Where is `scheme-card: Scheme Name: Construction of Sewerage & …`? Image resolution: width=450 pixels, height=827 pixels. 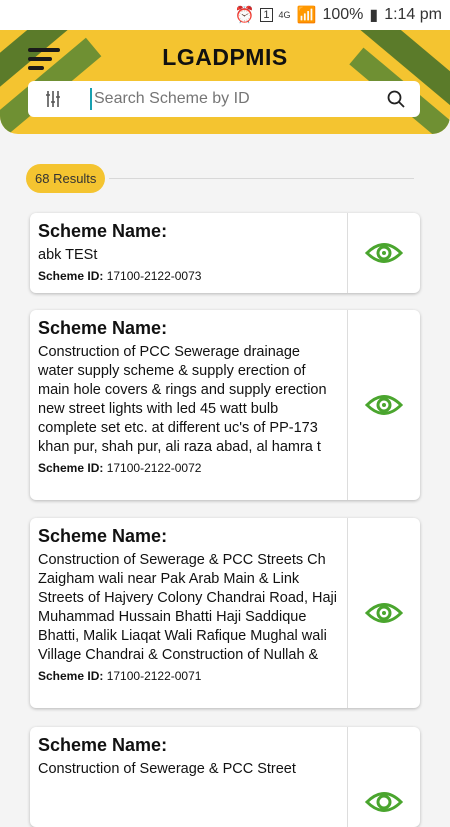 scheme-card: Scheme Name: Construction of Sewerage & … is located at coordinates (225, 777).